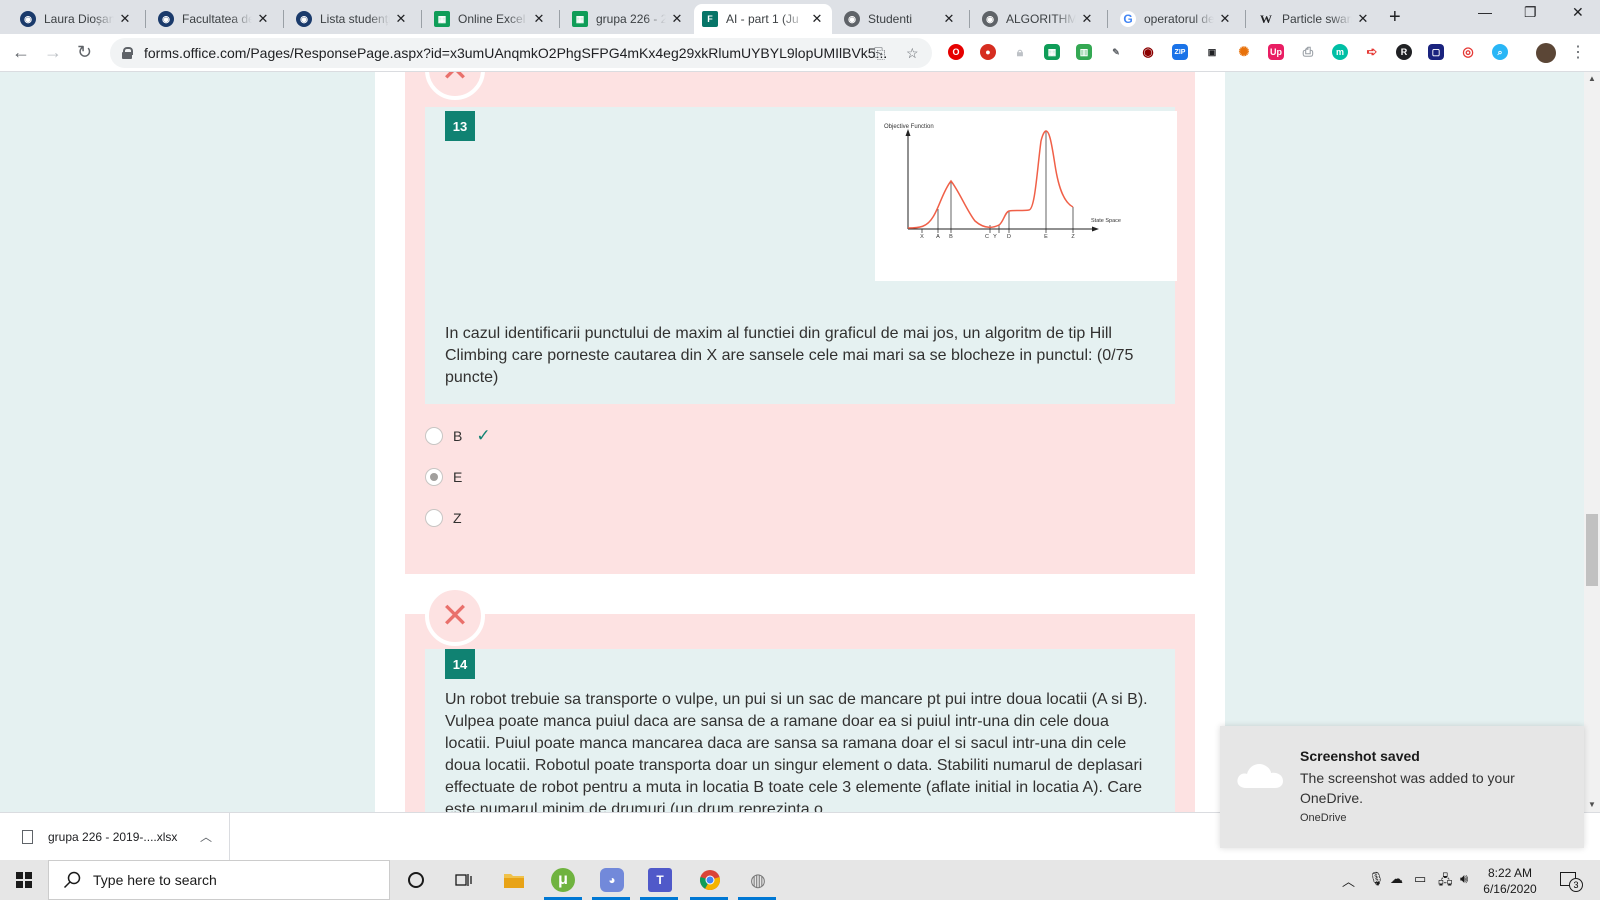 Image resolution: width=1600 pixels, height=900 pixels. I want to click on cortana-icon, so click(416, 880).